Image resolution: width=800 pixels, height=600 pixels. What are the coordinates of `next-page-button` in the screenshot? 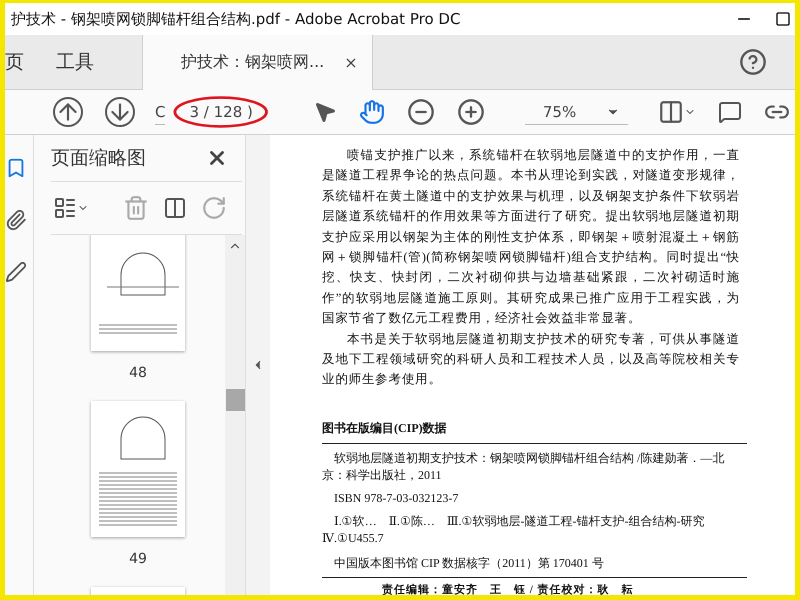 It's located at (120, 112).